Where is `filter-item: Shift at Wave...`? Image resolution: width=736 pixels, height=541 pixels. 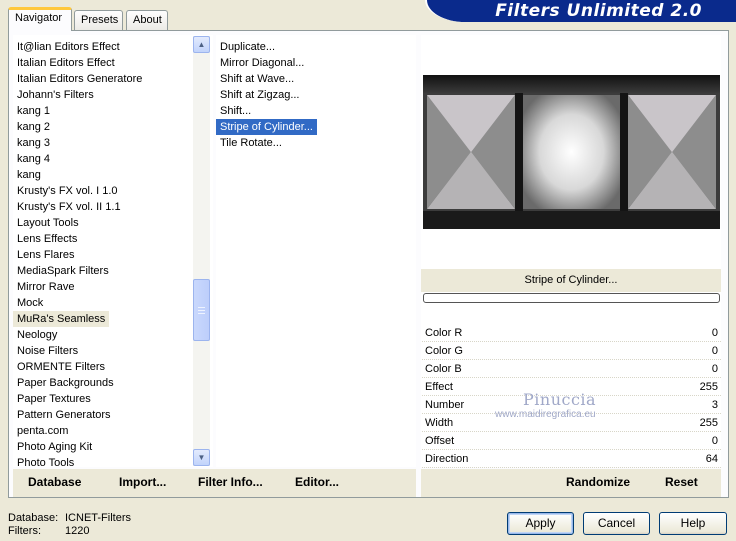 filter-item: Shift at Wave... is located at coordinates (257, 79).